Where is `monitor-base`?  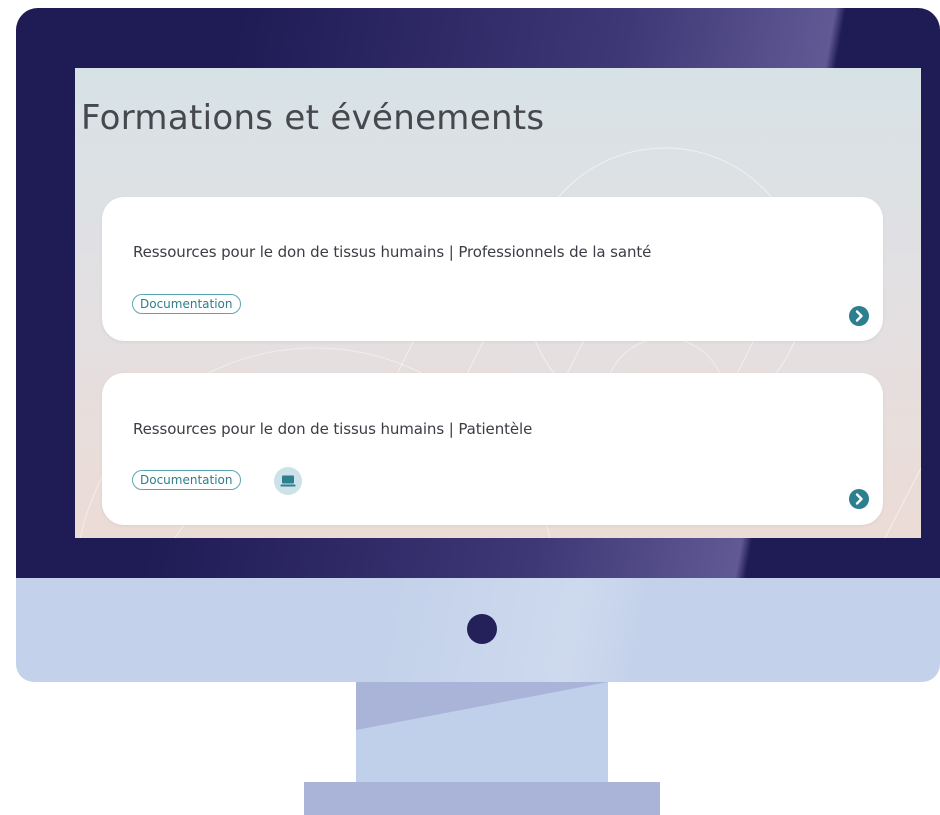
monitor-base is located at coordinates (482, 798).